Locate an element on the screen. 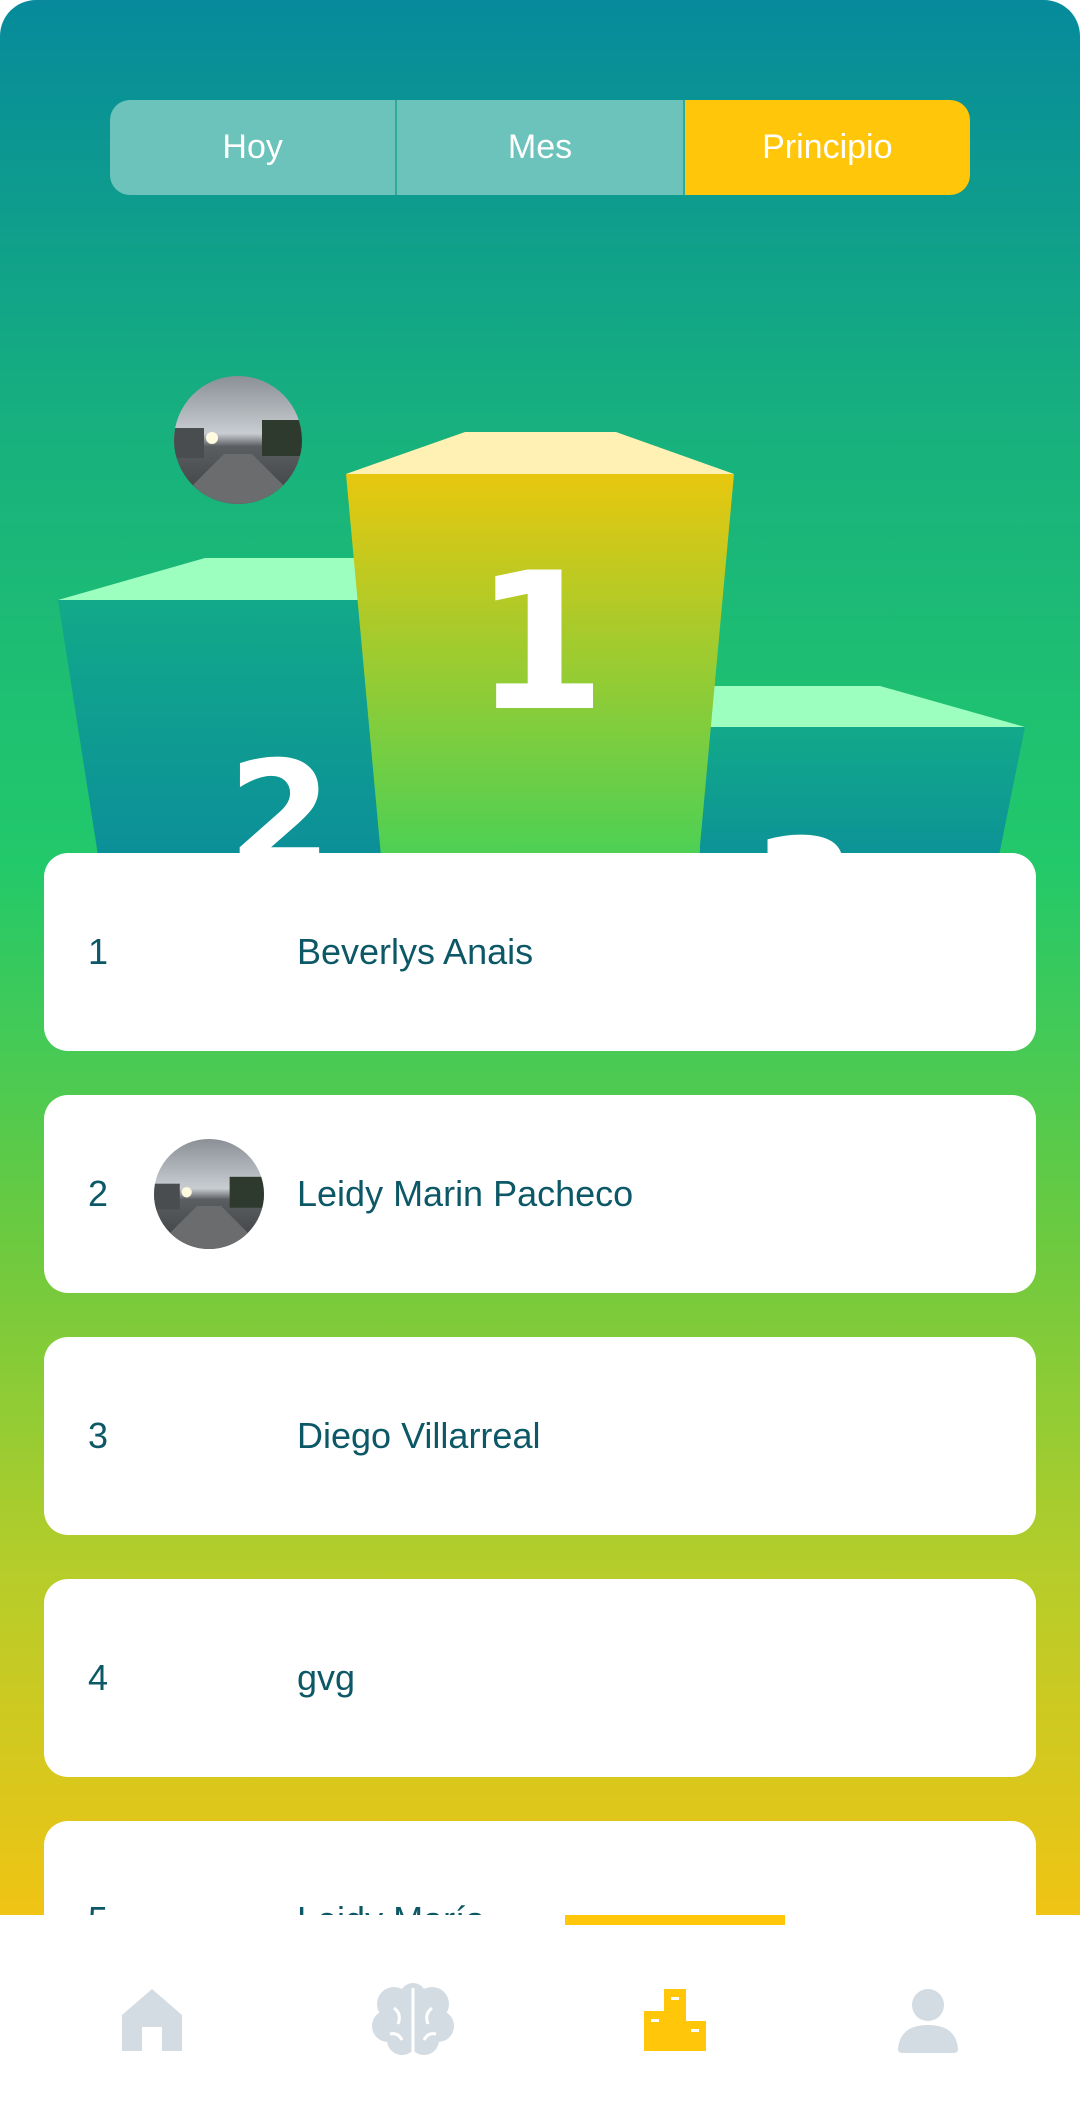 The height and width of the screenshot is (2103, 1080). ranking-row-2: 2 Leidy Marin Pacheco is located at coordinates (540, 1194).